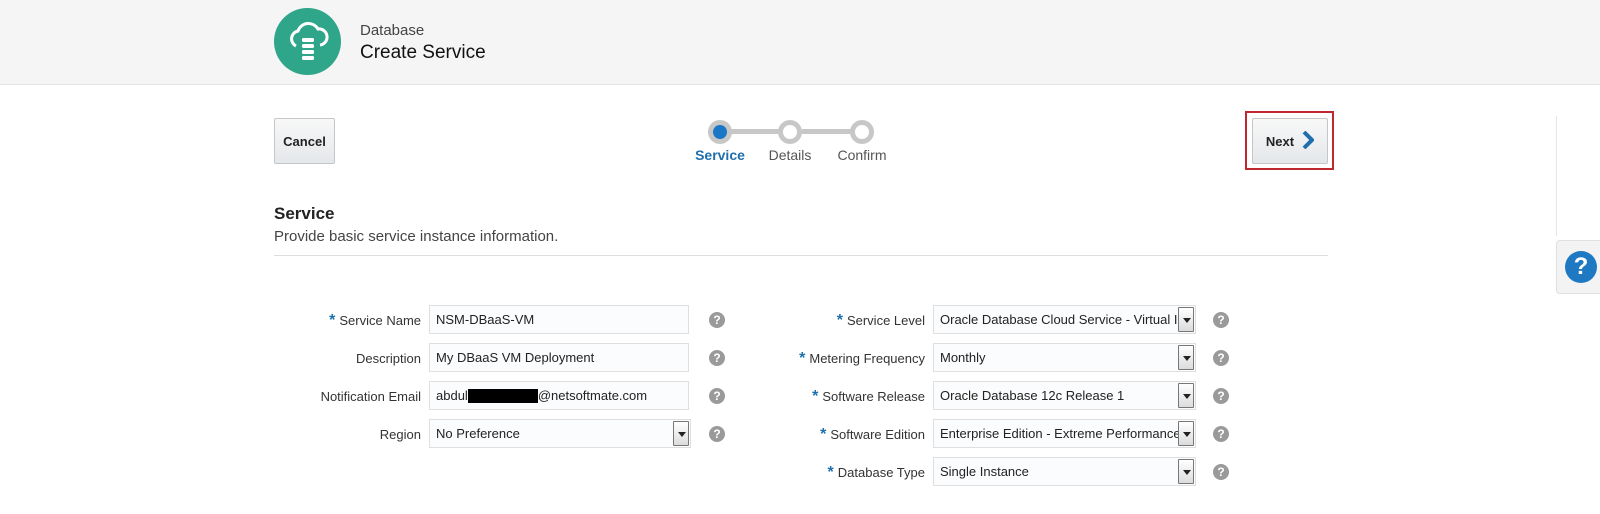 This screenshot has width=1600, height=514. Describe the element at coordinates (559, 357) in the screenshot. I see `description-input: My DBaaS VM Deployment` at that location.